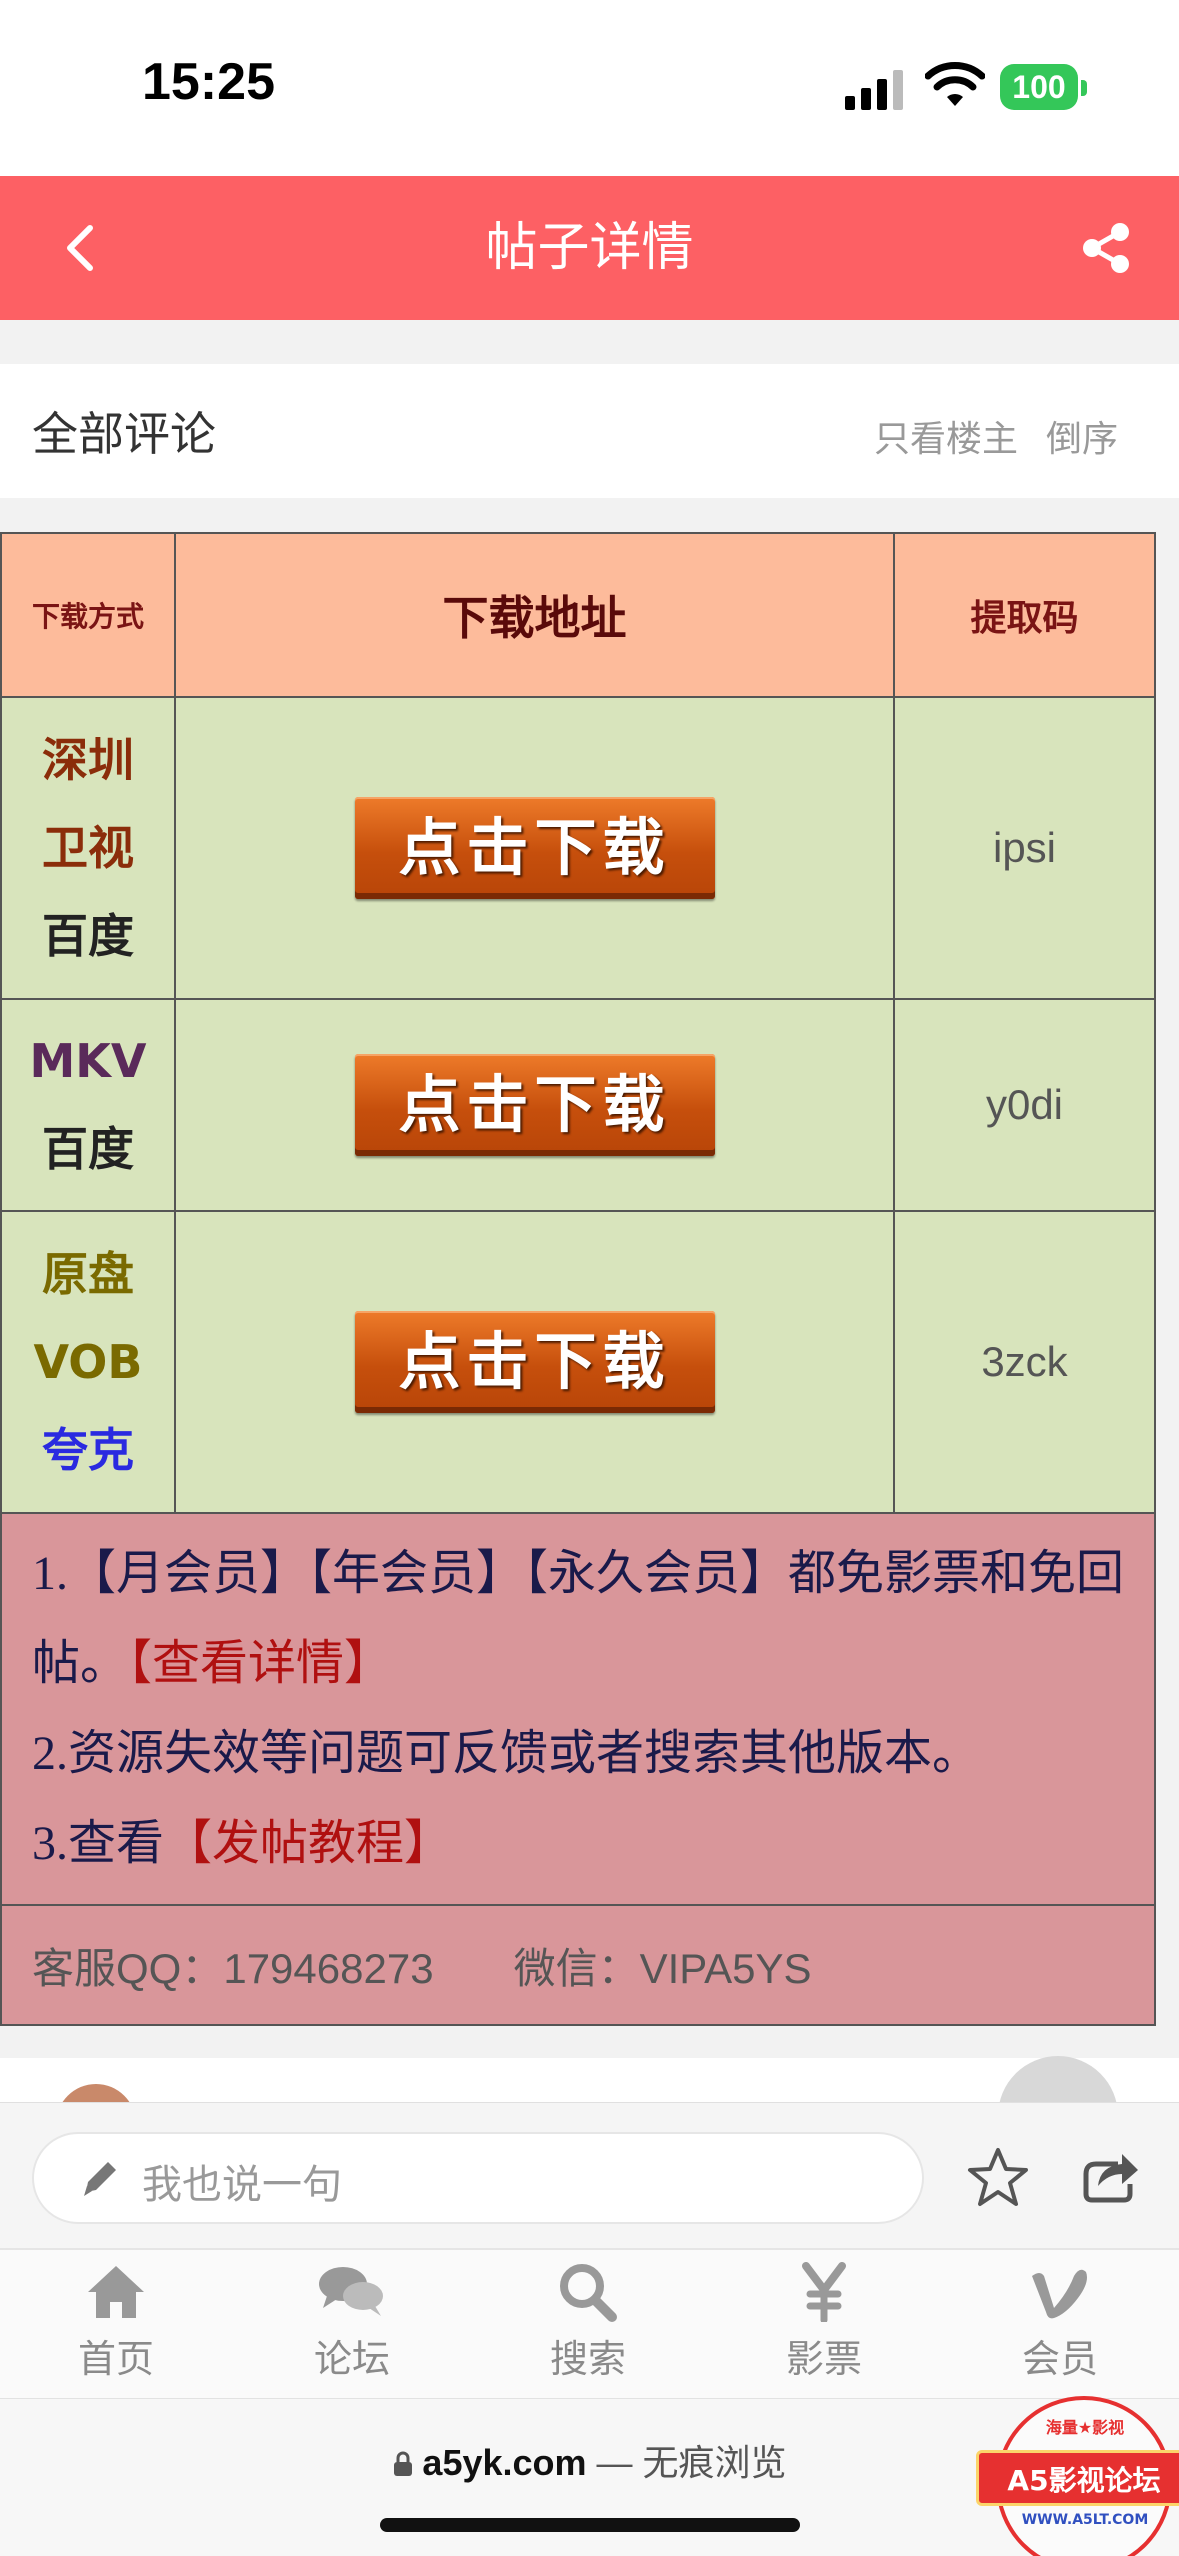 The image size is (1179, 2556). What do you see at coordinates (823, 2359) in the screenshot?
I see `tab-label: 影票` at bounding box center [823, 2359].